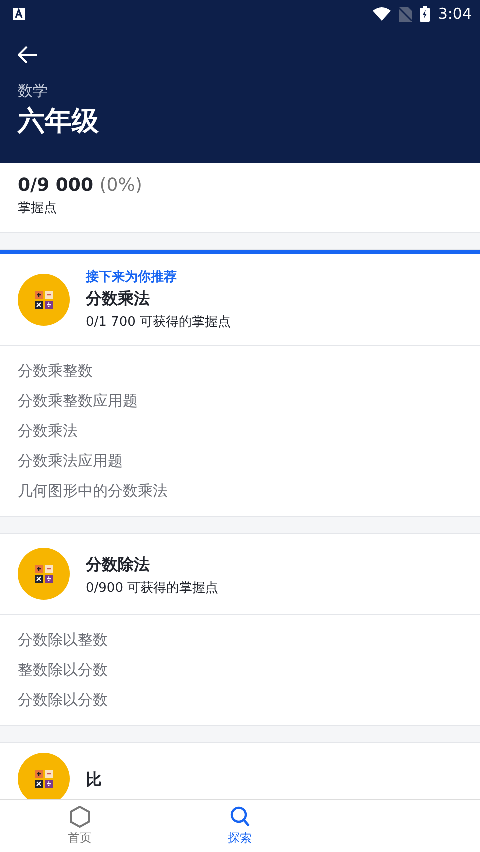 Image resolution: width=480 pixels, height=852 pixels. What do you see at coordinates (70, 461) in the screenshot?
I see `topic-link: 分数乘法应用题` at bounding box center [70, 461].